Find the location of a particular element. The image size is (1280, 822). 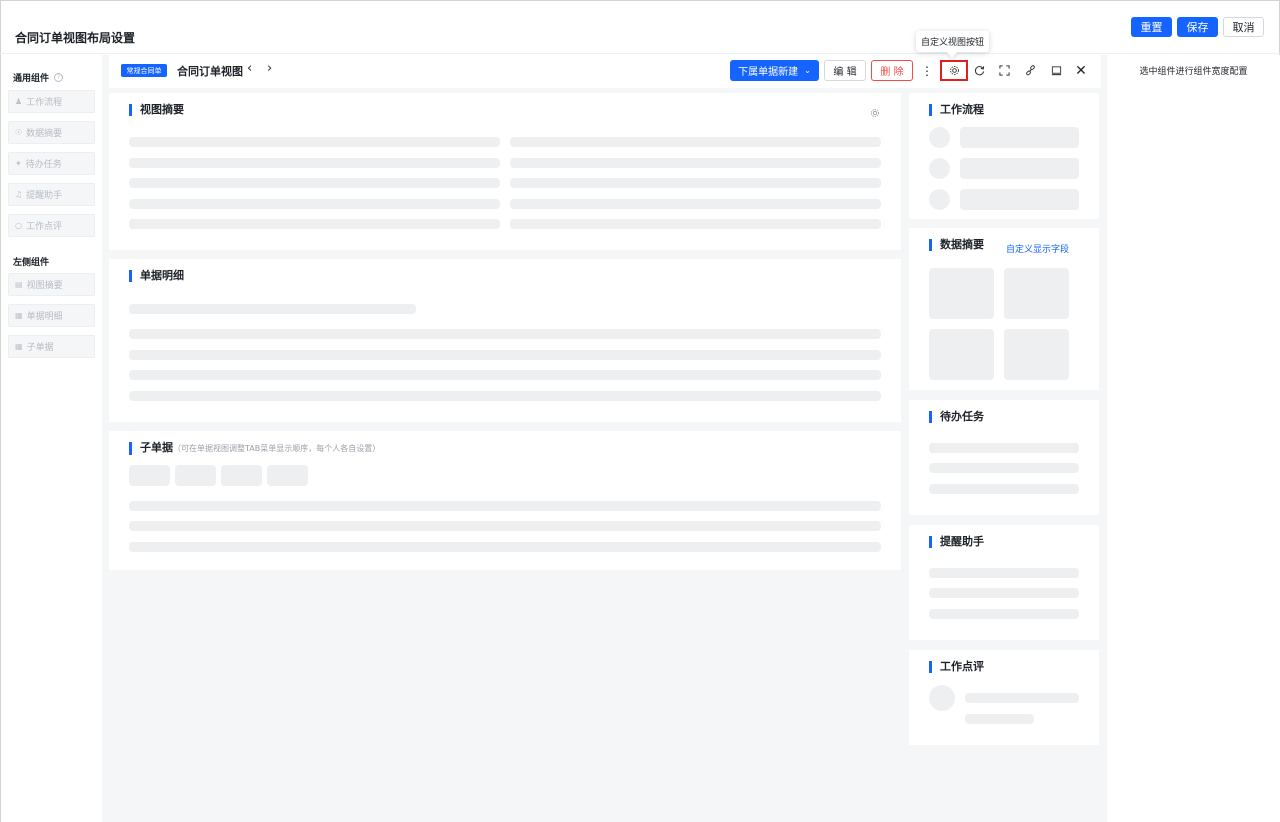

document-type-tag: 常规合同单 is located at coordinates (144, 70).